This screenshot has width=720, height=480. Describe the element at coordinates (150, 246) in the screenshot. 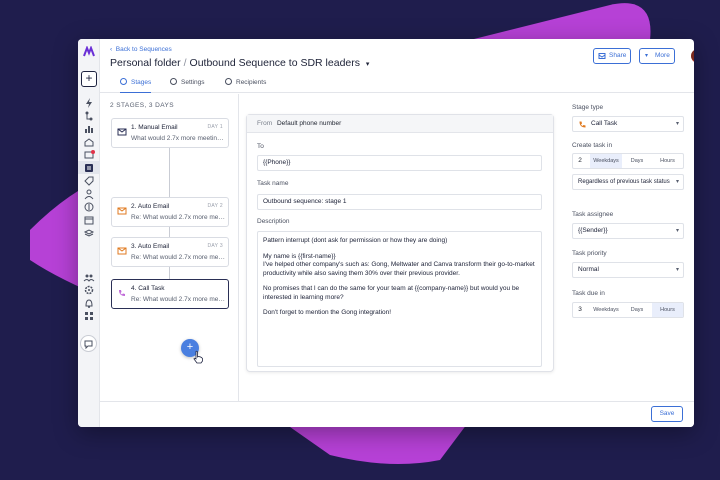

I see `stage-name: 3. Auto Email` at that location.